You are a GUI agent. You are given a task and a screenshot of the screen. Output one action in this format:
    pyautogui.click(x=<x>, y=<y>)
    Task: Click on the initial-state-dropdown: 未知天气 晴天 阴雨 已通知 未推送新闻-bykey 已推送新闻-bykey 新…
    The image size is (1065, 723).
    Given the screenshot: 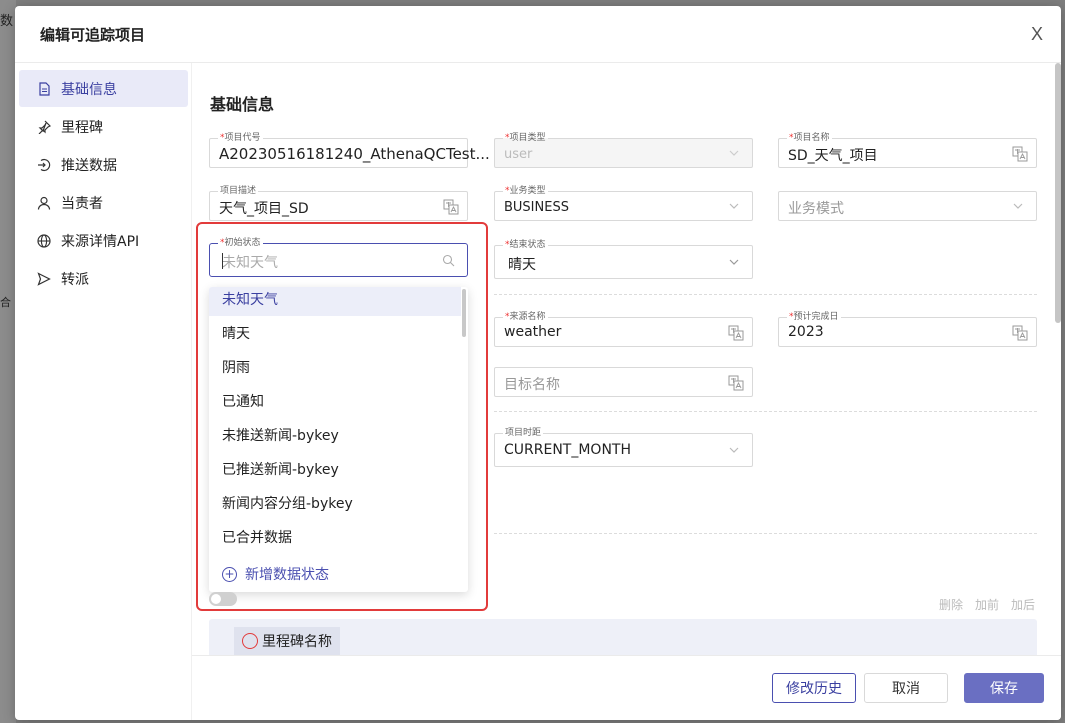 What is the action you would take?
    pyautogui.click(x=338, y=439)
    